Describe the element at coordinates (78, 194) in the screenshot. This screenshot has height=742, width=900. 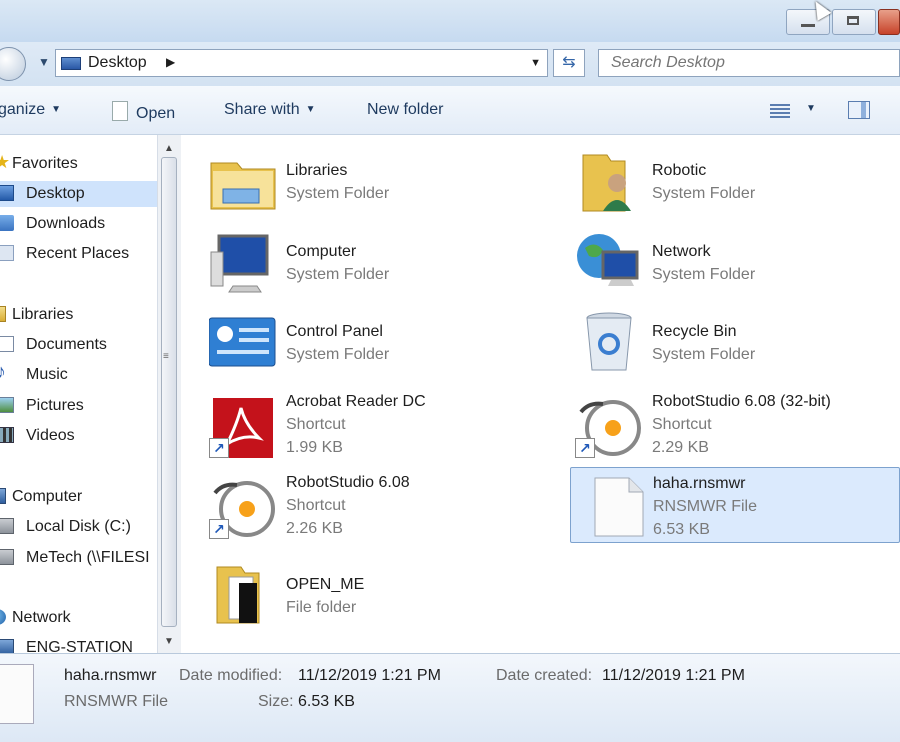
I see `nav-desktop: Desktop` at that location.